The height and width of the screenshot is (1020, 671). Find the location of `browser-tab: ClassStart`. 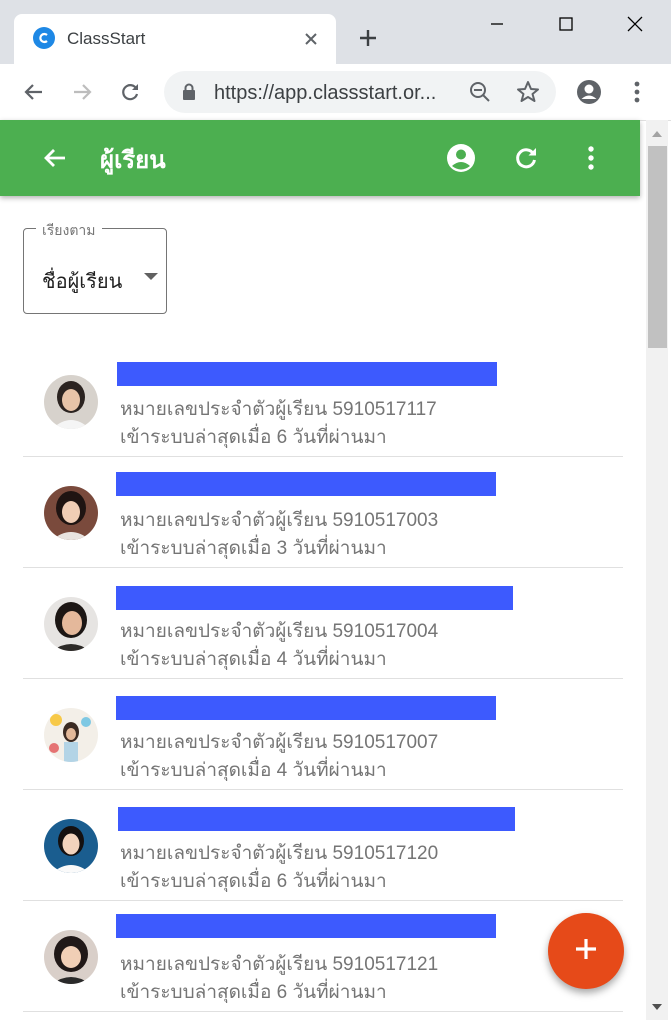

browser-tab: ClassStart is located at coordinates (175, 39).